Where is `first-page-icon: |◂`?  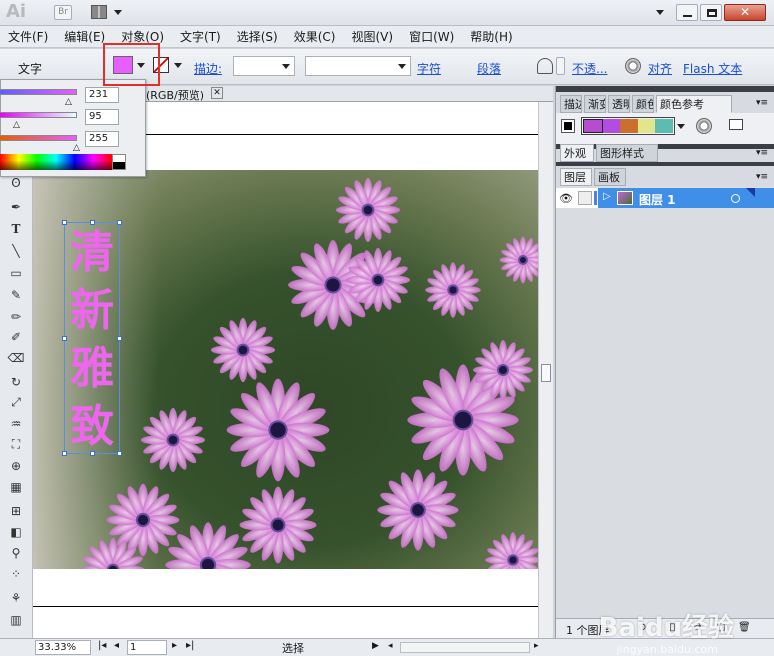 first-page-icon: |◂ is located at coordinates (102, 645).